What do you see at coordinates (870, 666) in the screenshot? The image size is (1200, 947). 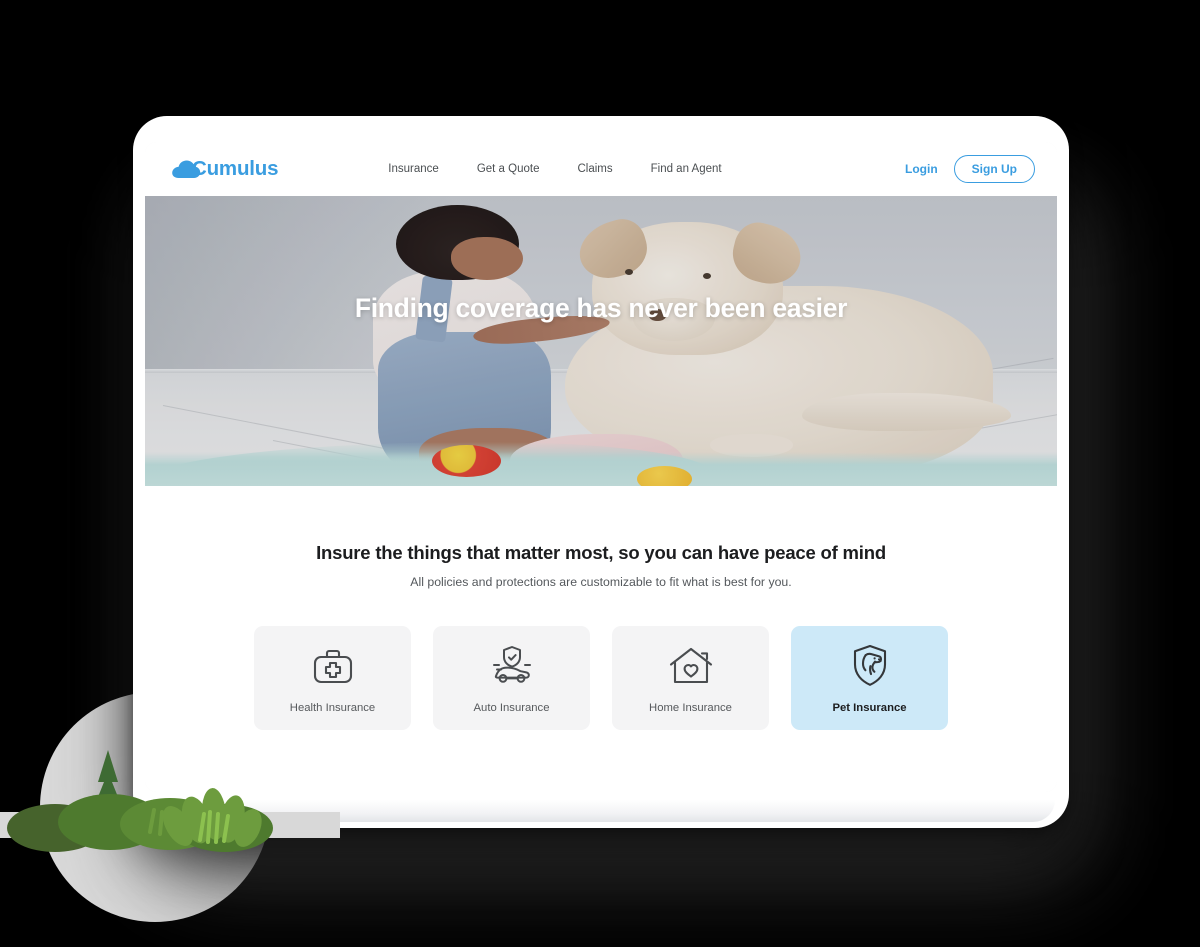 I see `dog-shield-icon` at bounding box center [870, 666].